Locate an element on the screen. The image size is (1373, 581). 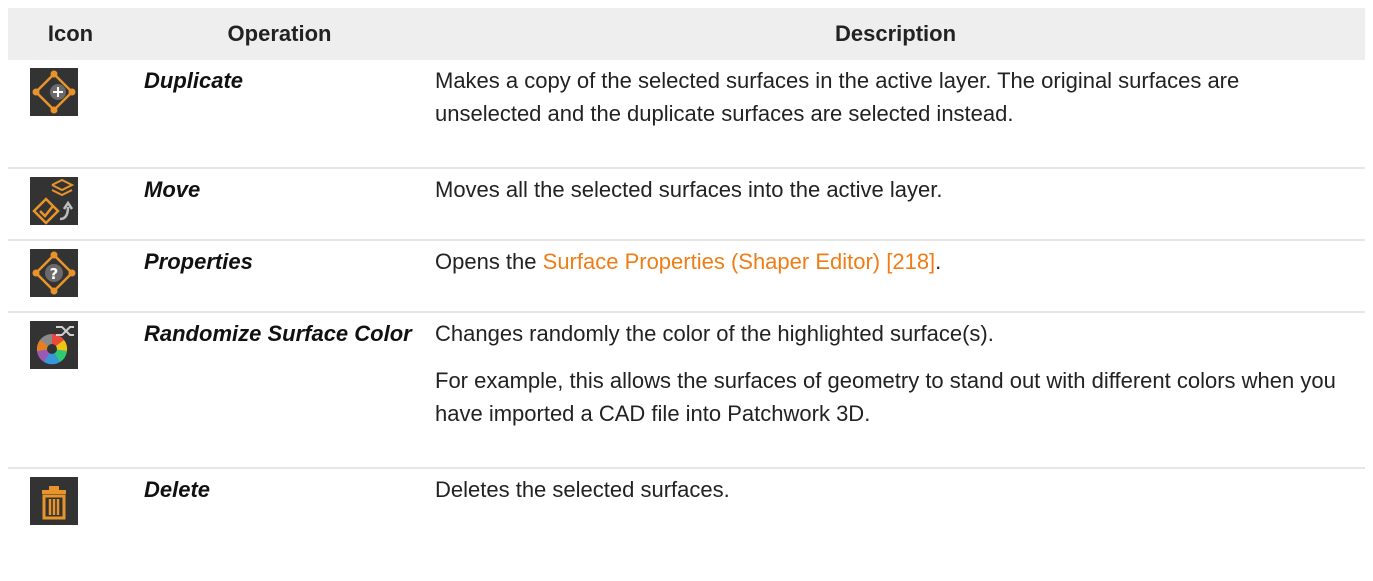
operation-delete: Delete is located at coordinates (279, 500).